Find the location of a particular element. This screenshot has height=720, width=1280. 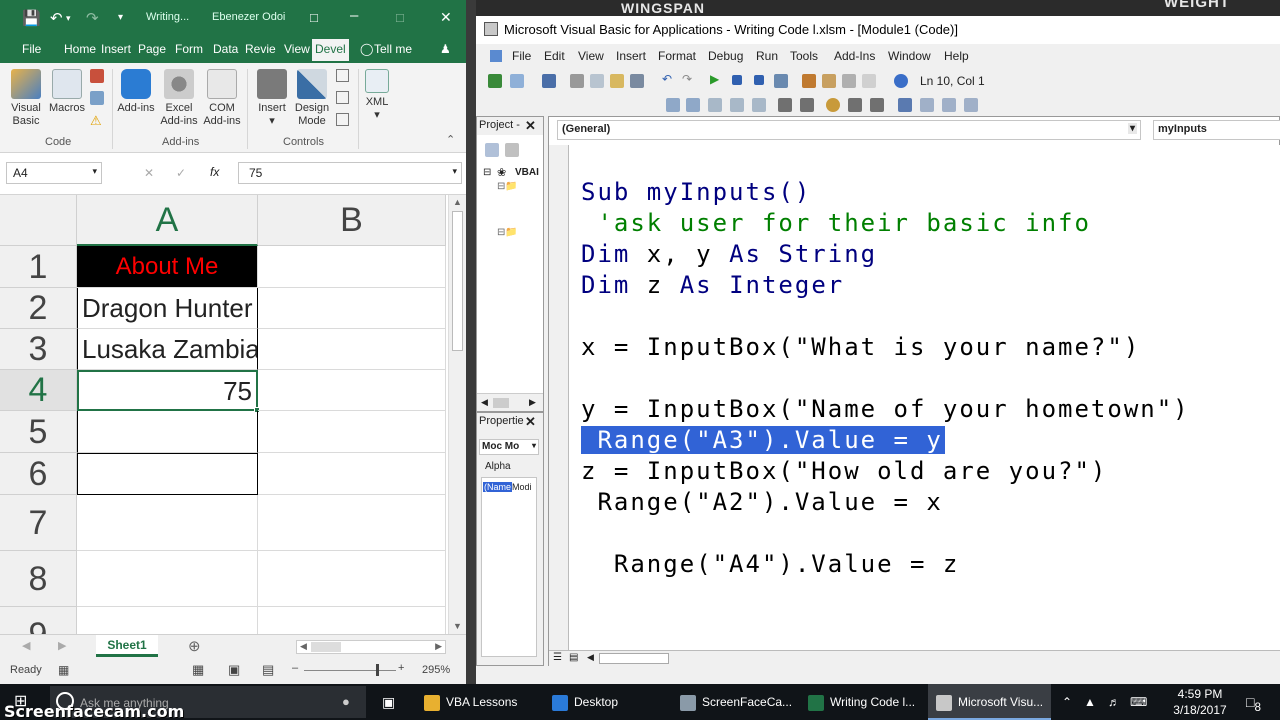

previous-bookmark-icon is located at coordinates (949, 105).